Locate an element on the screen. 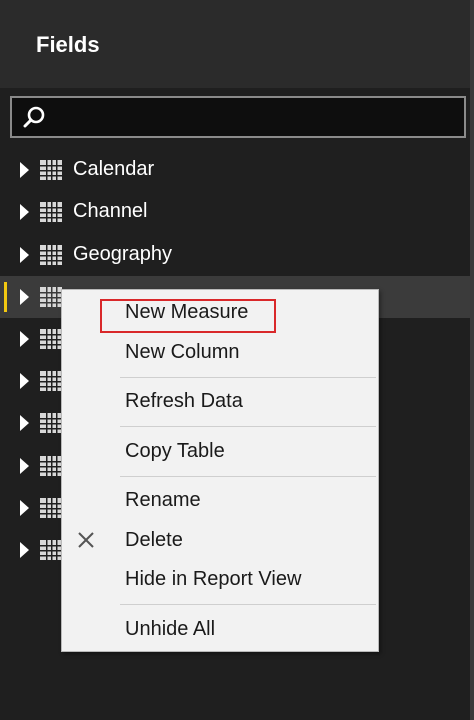 This screenshot has width=474, height=720. search-input is located at coordinates (238, 117).